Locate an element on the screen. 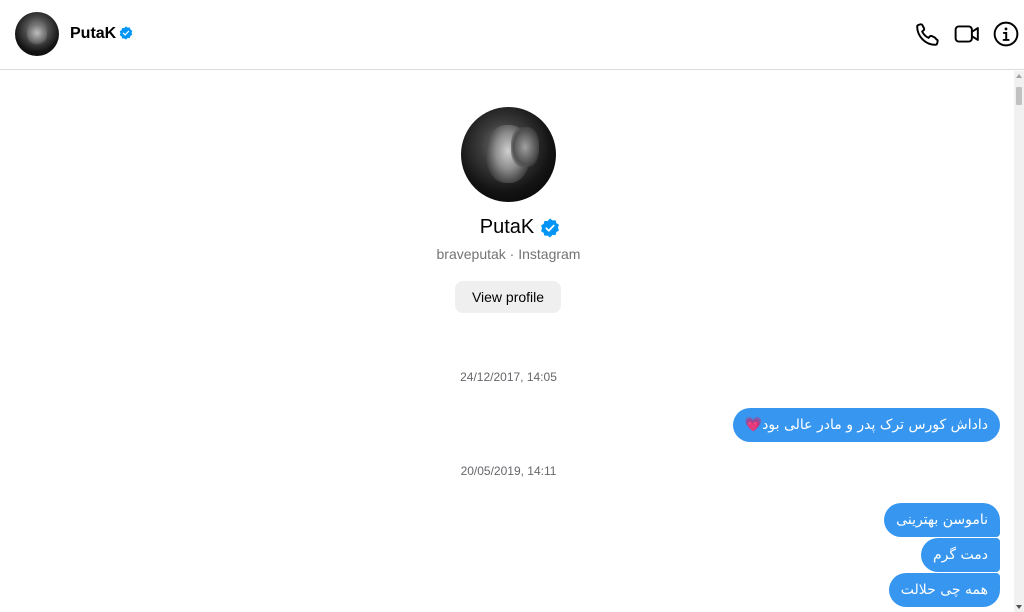  message-timestamp: 20/05/2019, 14:11 is located at coordinates (508, 471).